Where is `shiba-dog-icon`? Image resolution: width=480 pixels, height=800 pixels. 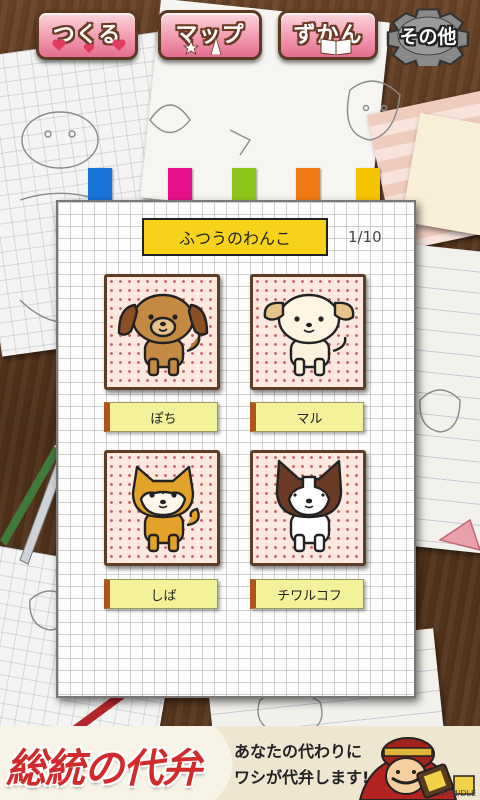
shiba-dog-icon is located at coordinates (165, 509).